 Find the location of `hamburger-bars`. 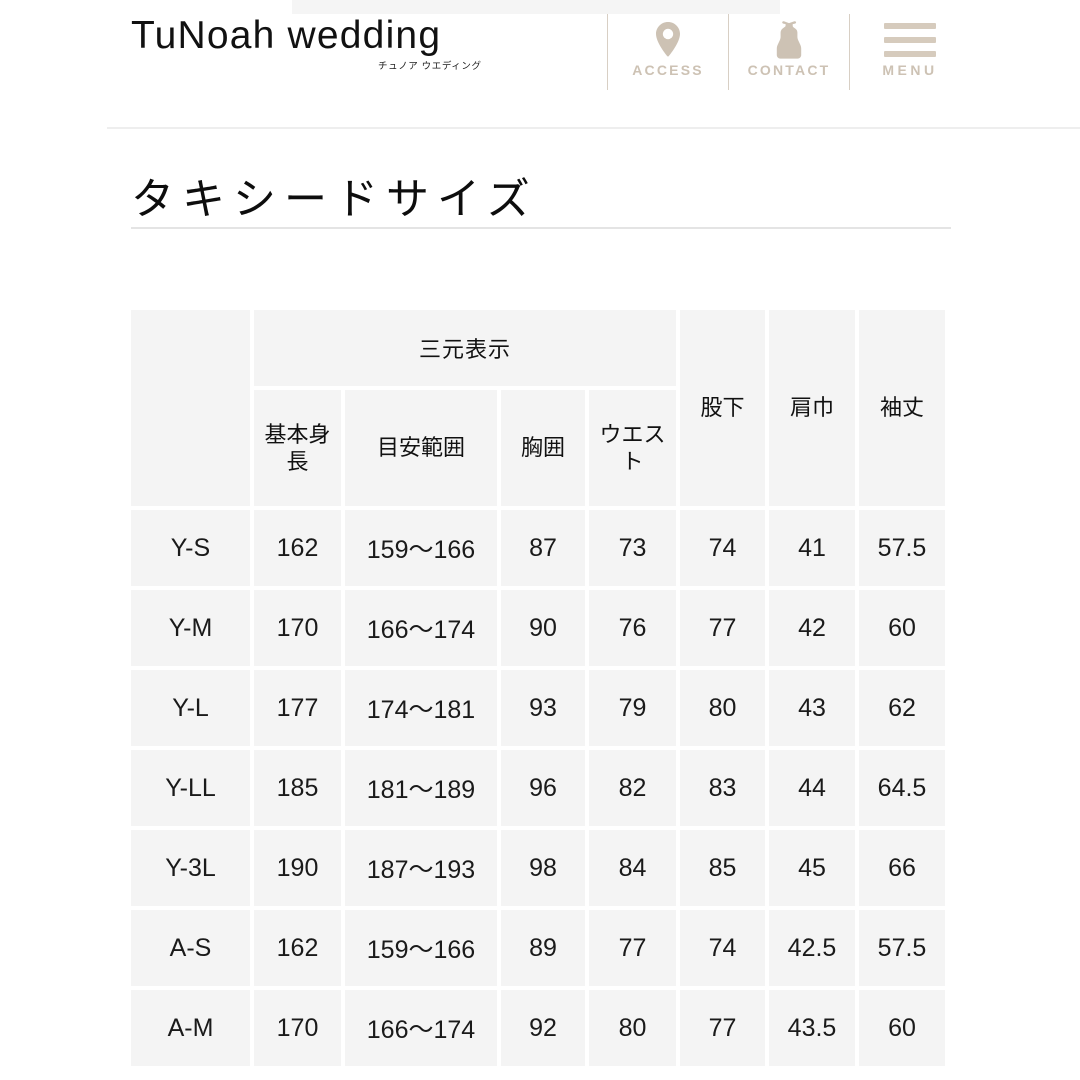

hamburger-bars is located at coordinates (910, 40).